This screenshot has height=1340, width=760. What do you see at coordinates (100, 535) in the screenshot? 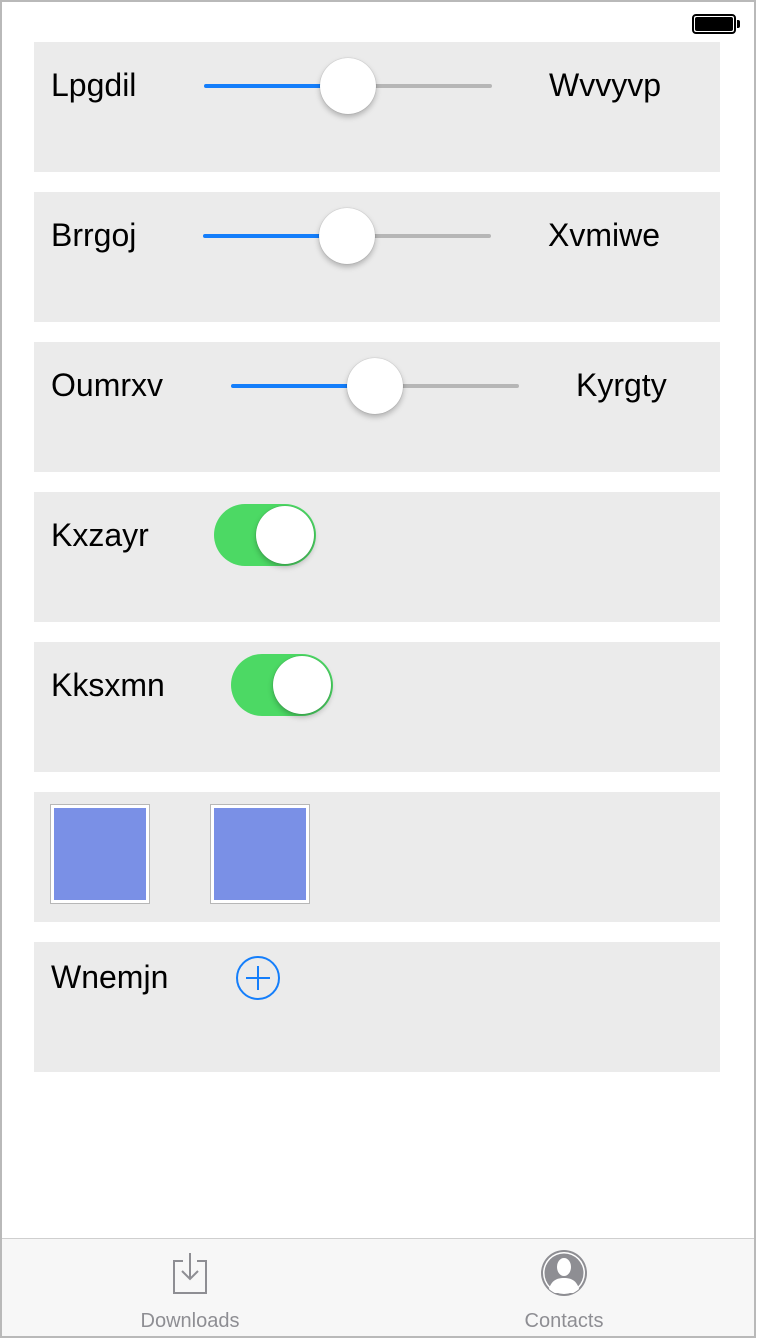
I see `toggle-label: Kxzayr` at bounding box center [100, 535].